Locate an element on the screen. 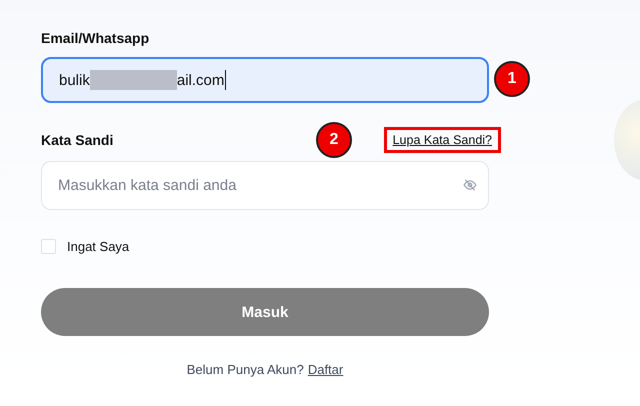 The width and height of the screenshot is (640, 406). signup-prompt: Belum Punya Akun? is located at coordinates (245, 369).